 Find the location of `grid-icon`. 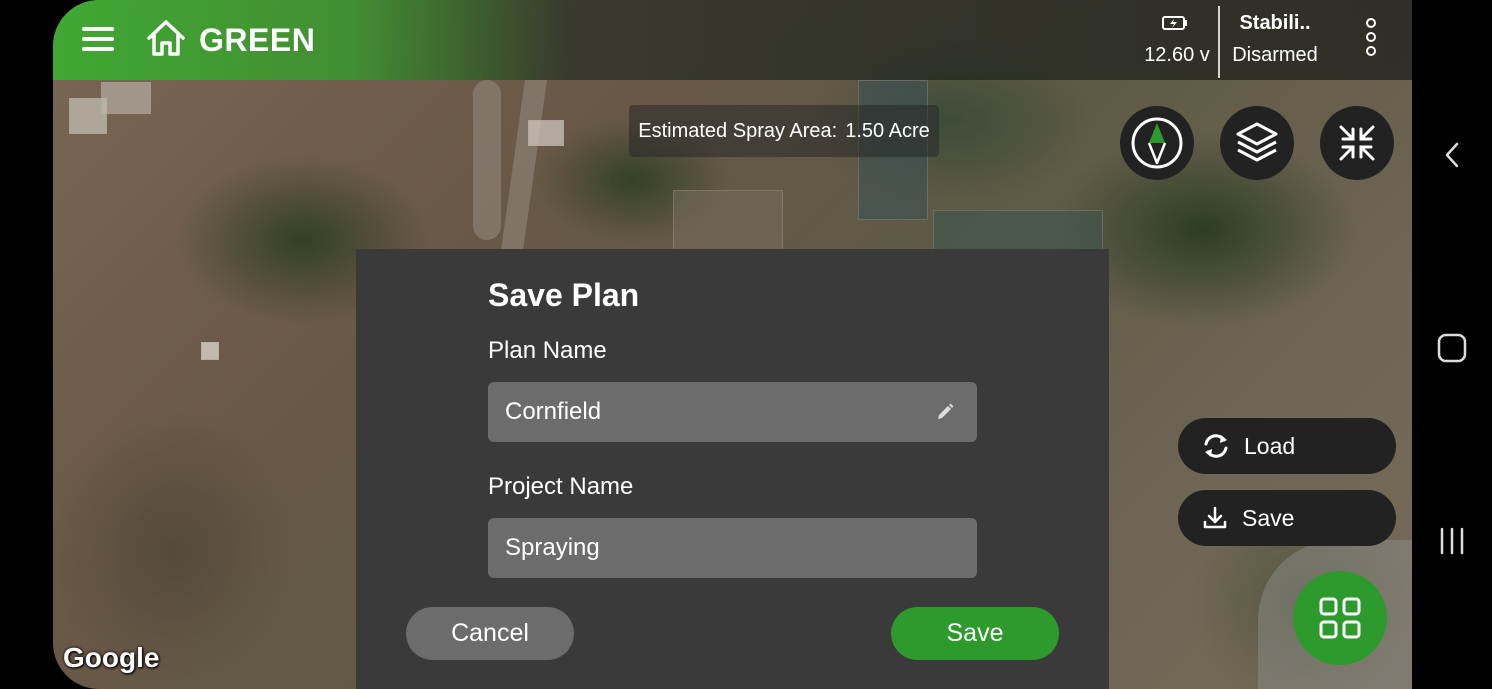

grid-icon is located at coordinates (1340, 618).